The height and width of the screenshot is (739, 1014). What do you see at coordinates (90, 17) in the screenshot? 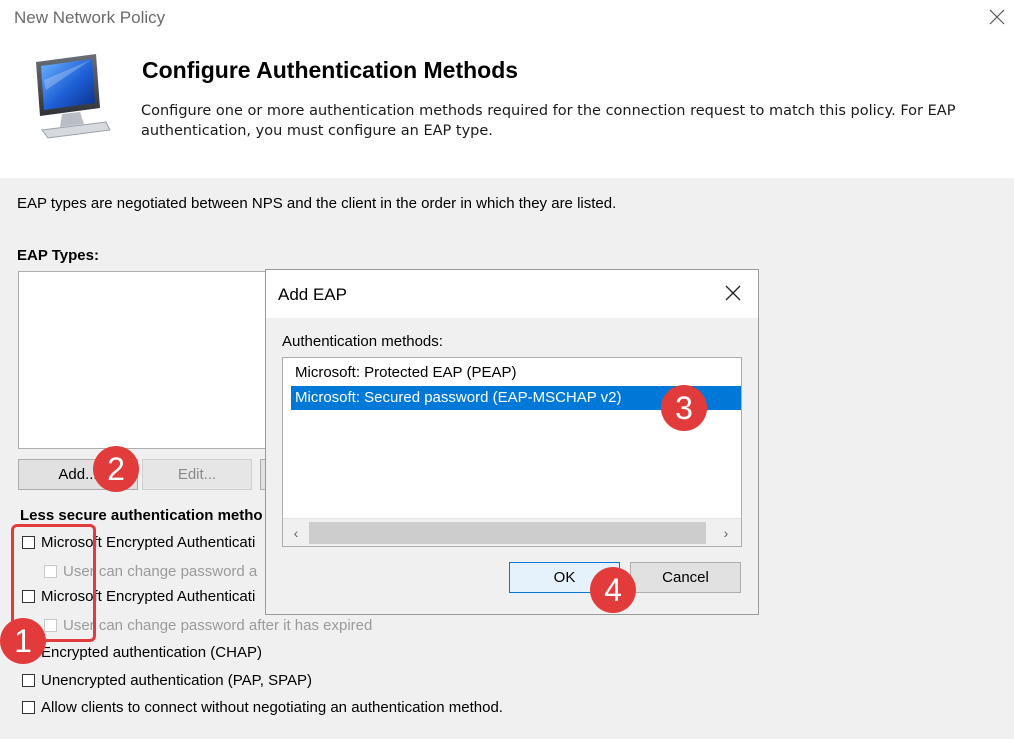
I see `window-title: New Network Policy` at bounding box center [90, 17].